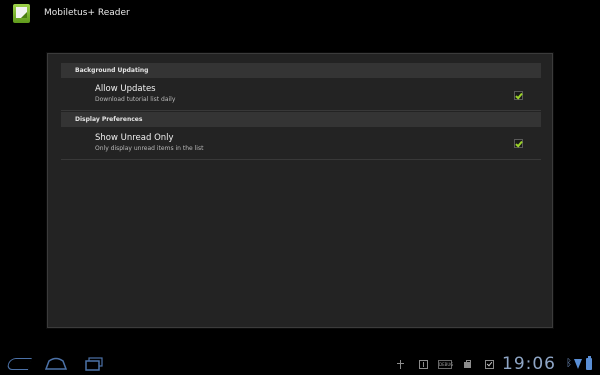  Describe the element at coordinates (94, 364) in the screenshot. I see `recent-apps-icon` at that location.